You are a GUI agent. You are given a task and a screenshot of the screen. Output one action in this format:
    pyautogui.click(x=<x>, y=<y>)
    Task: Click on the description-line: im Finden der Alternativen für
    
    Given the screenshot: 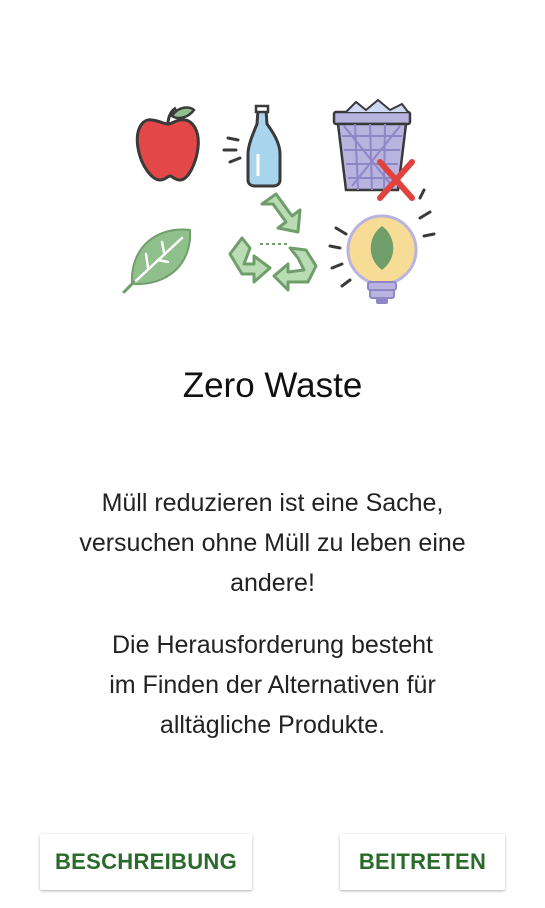 What is the action you would take?
    pyautogui.click(x=272, y=685)
    